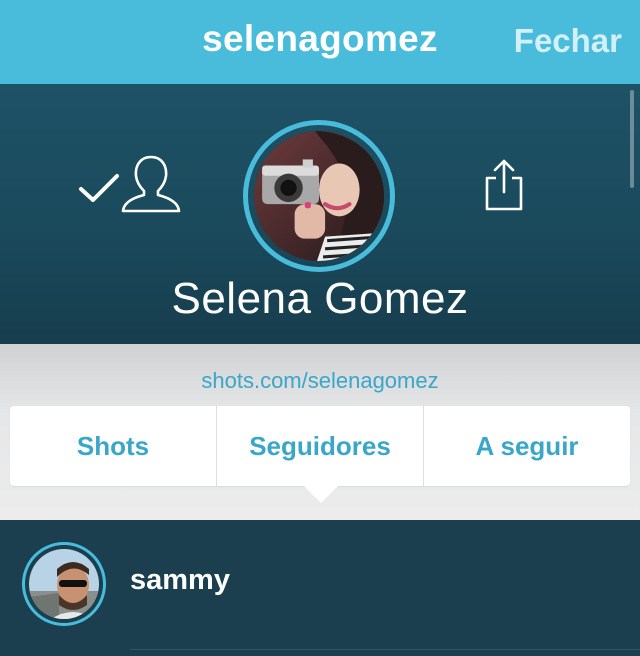  What do you see at coordinates (632, 139) in the screenshot?
I see `scrollbar` at bounding box center [632, 139].